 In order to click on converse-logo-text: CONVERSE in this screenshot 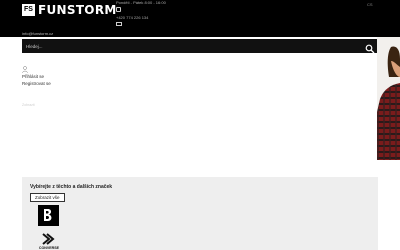, I will do `click(49, 248)`.